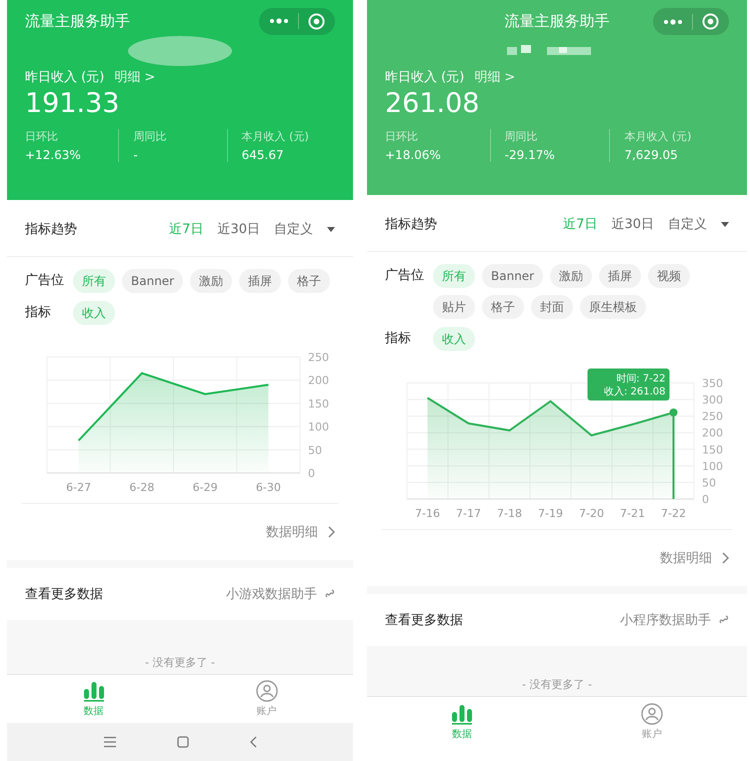 This screenshot has height=761, width=750. Describe the element at coordinates (613, 307) in the screenshot. I see `filter-chip: 原生模板` at that location.